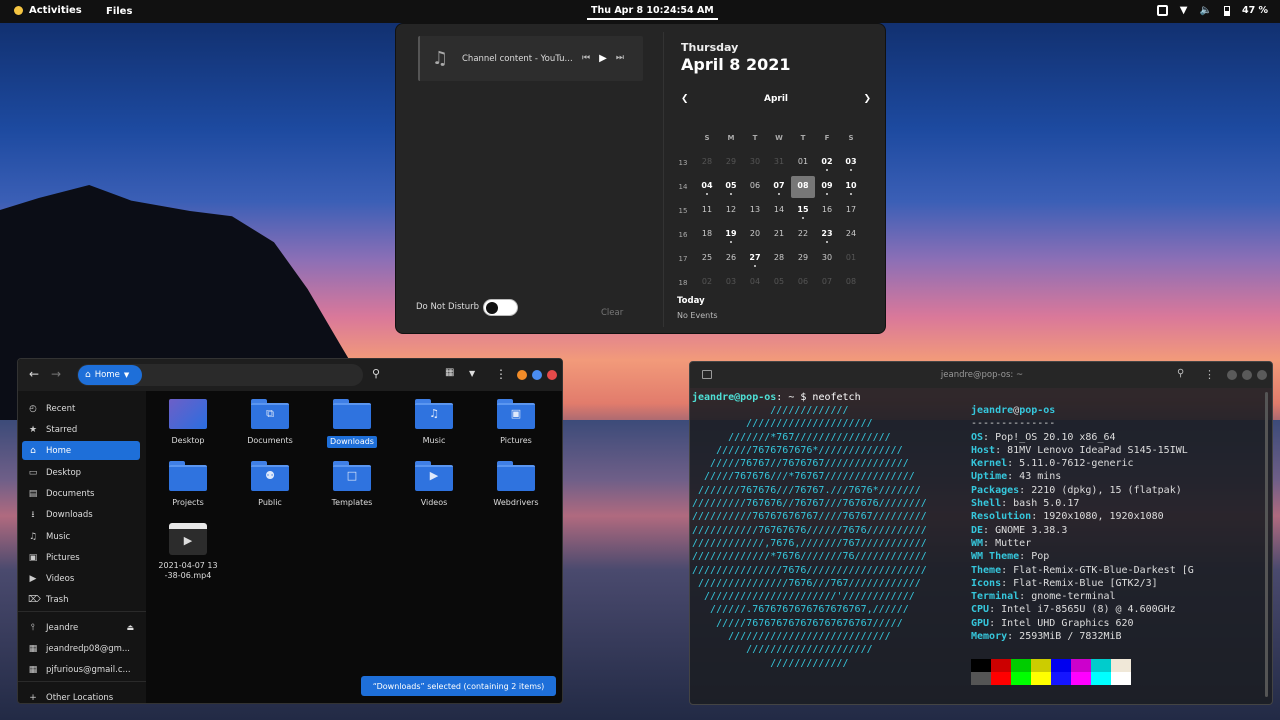 Image resolution: width=1280 pixels, height=720 pixels. What do you see at coordinates (81, 536) in the screenshot?
I see `sidebar-item-music: ♫ Music` at bounding box center [81, 536].